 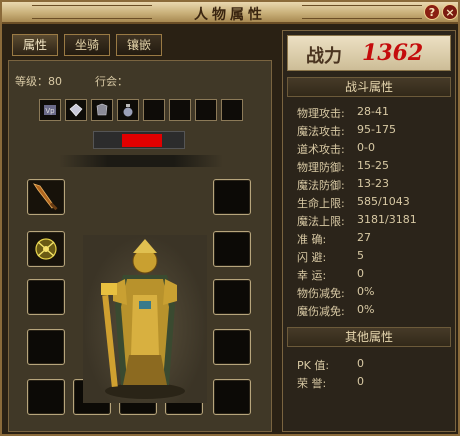 What do you see at coordinates (324, 56) in the screenshot?
I see `combat-power-label: 战力` at bounding box center [324, 56].